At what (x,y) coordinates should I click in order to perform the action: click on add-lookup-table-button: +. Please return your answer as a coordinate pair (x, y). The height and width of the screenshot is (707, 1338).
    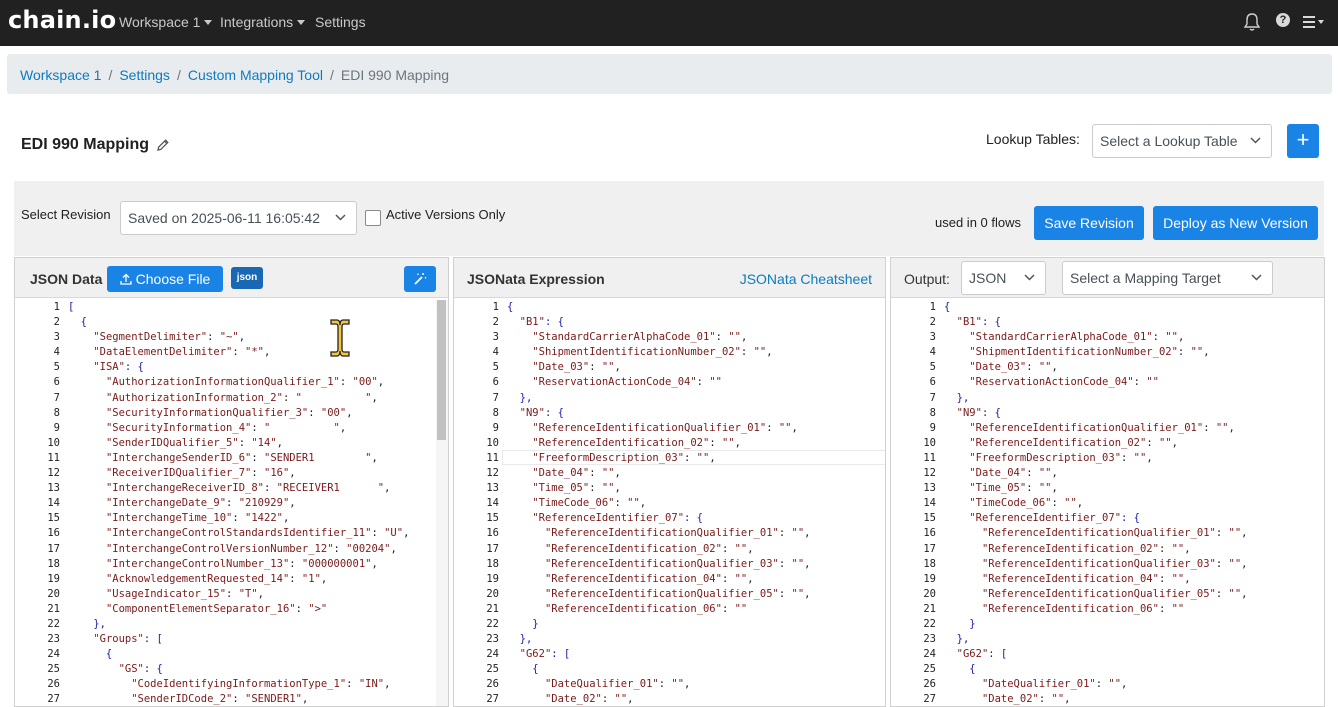
    Looking at the image, I should click on (1303, 141).